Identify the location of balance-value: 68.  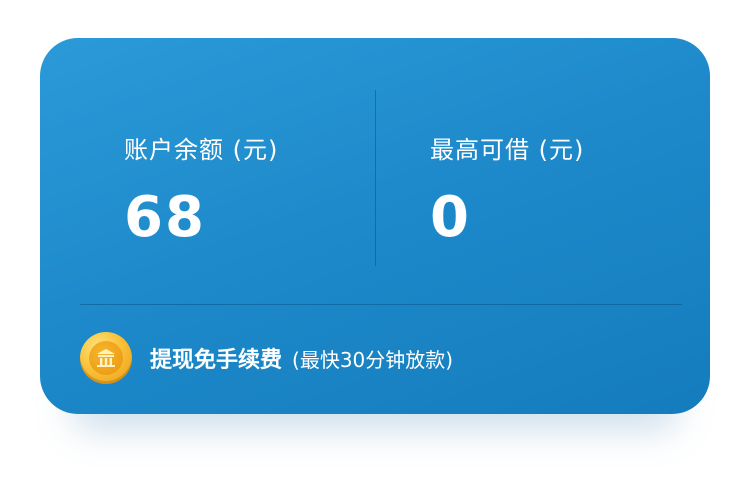
(165, 217).